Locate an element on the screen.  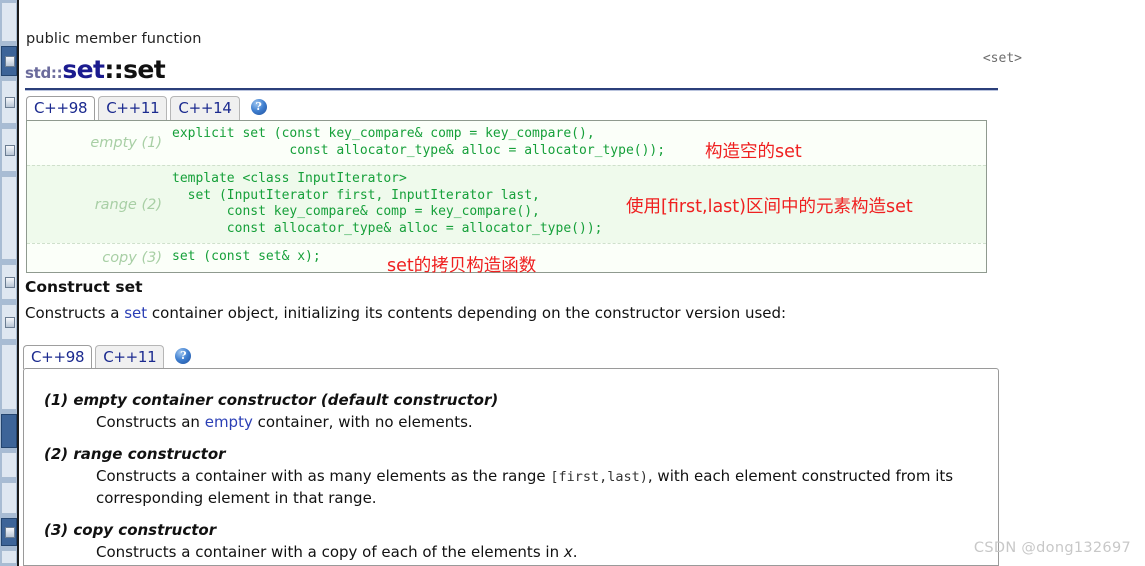
empty-link: empty is located at coordinates (229, 422).